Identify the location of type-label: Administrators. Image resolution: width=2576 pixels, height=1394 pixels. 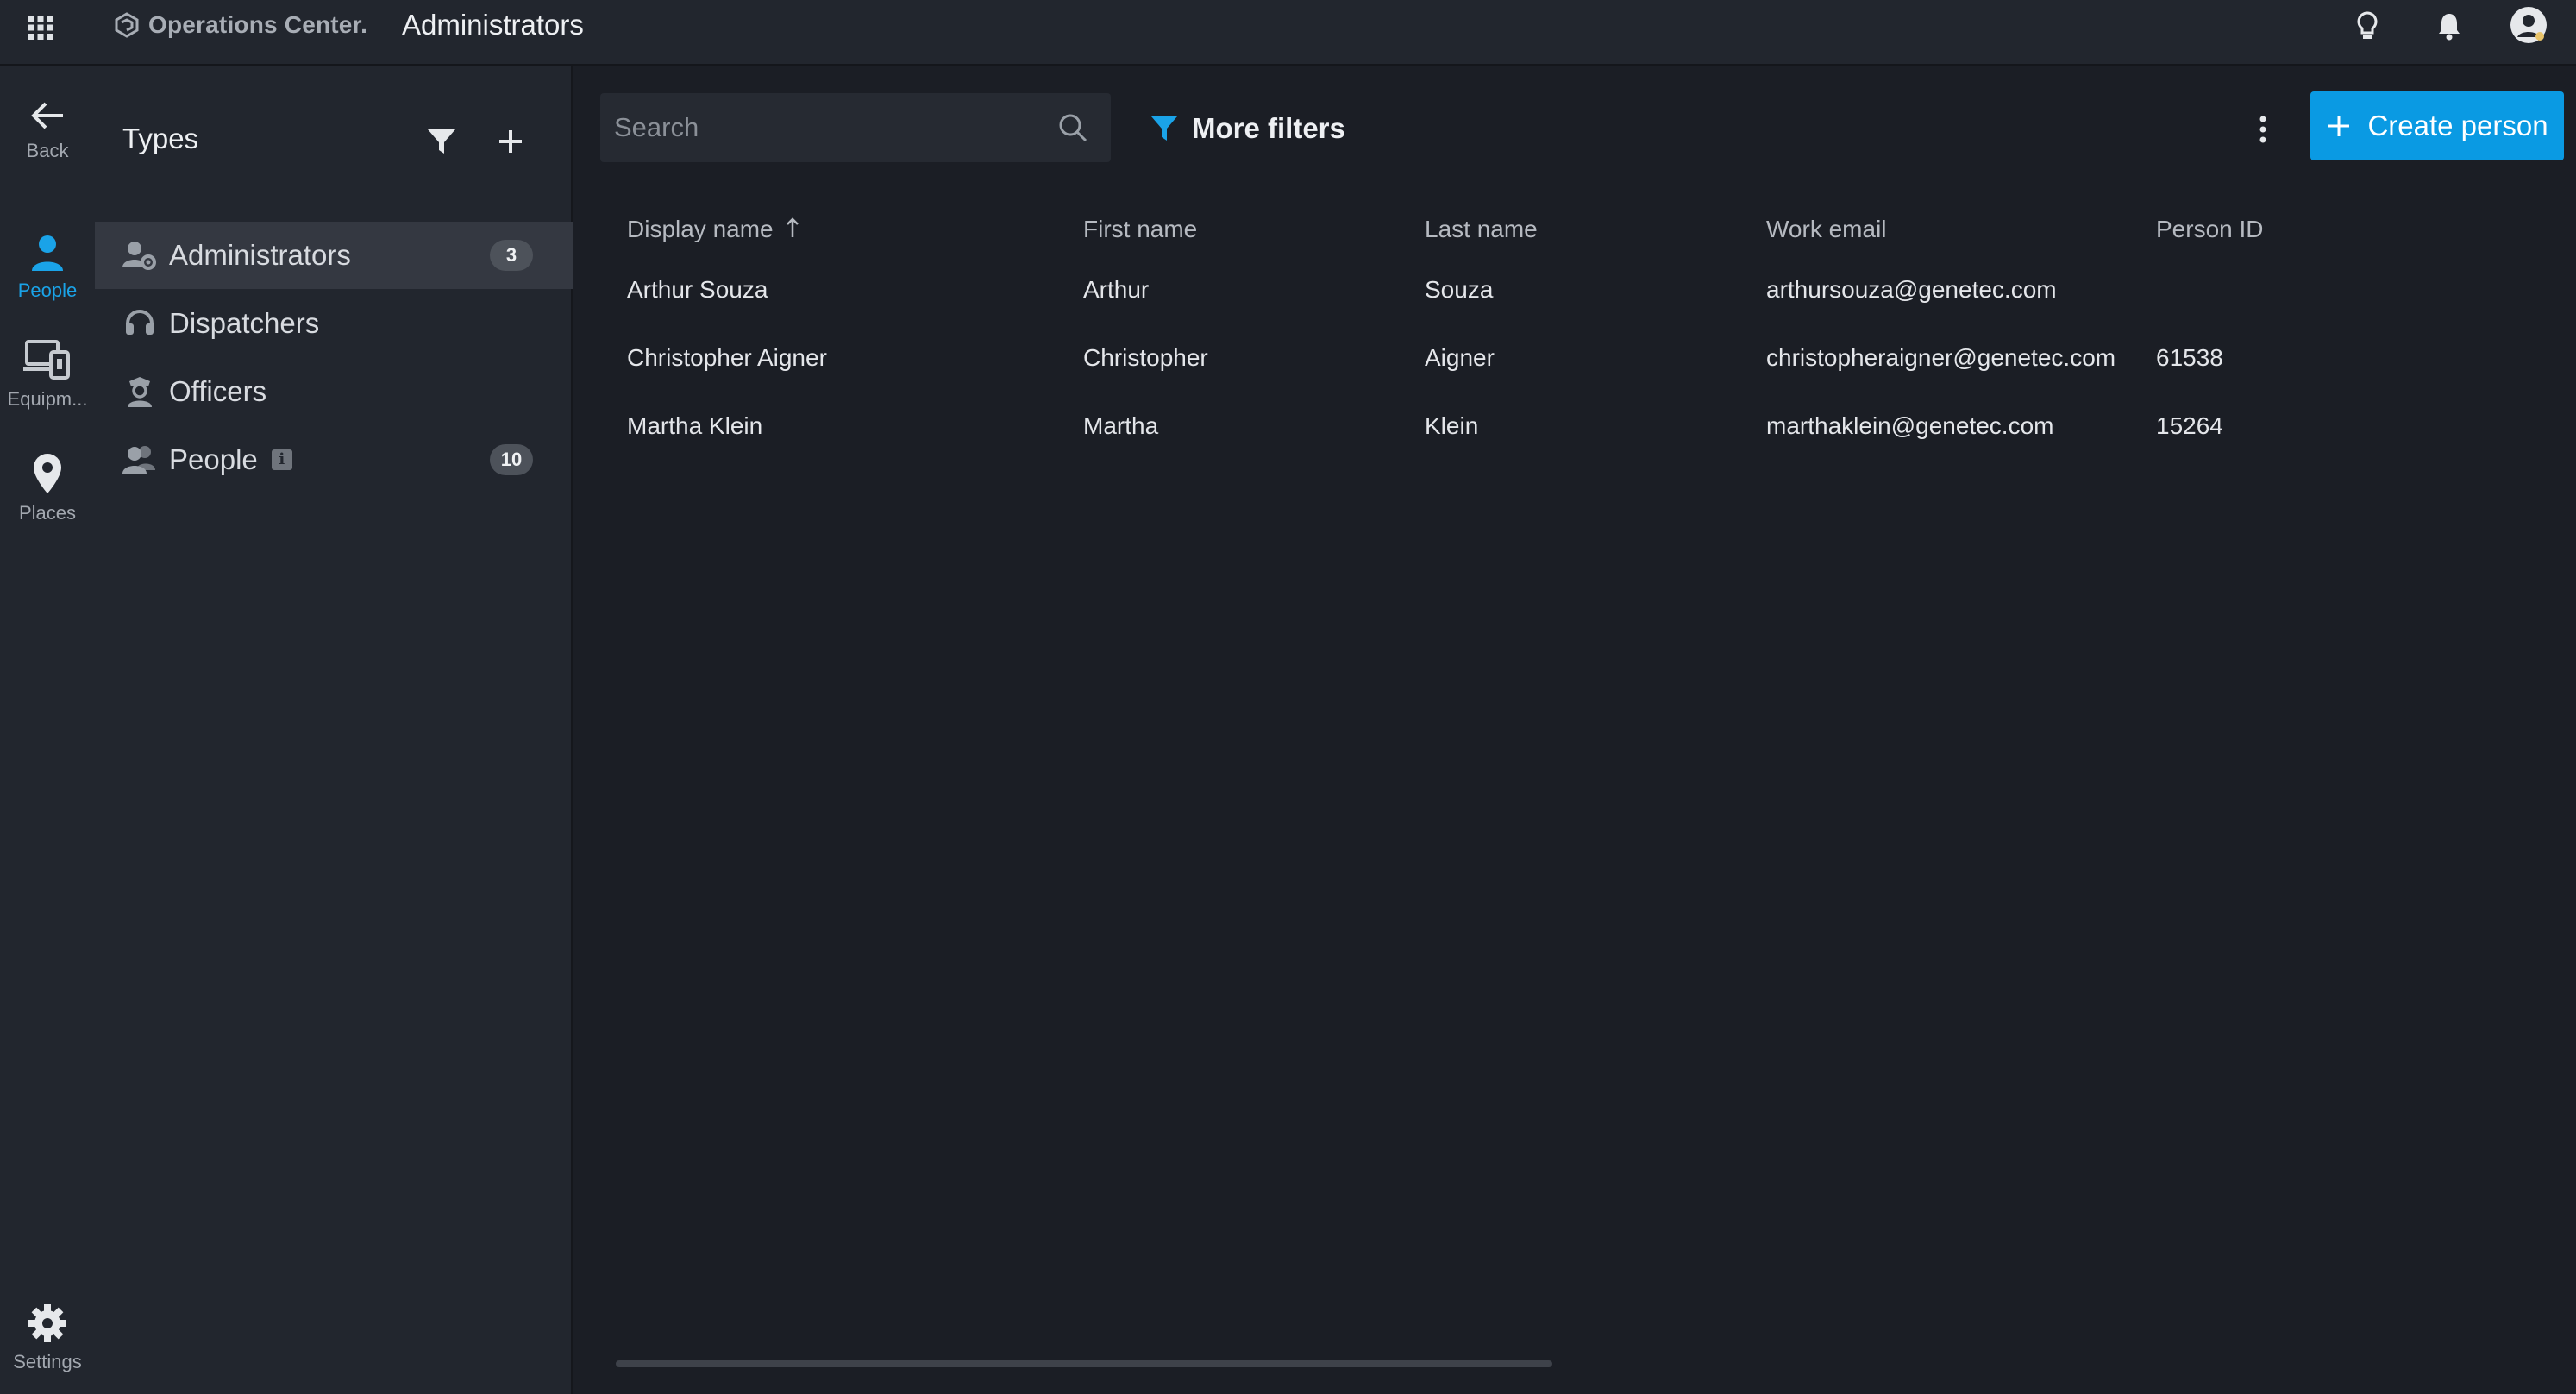
(260, 255).